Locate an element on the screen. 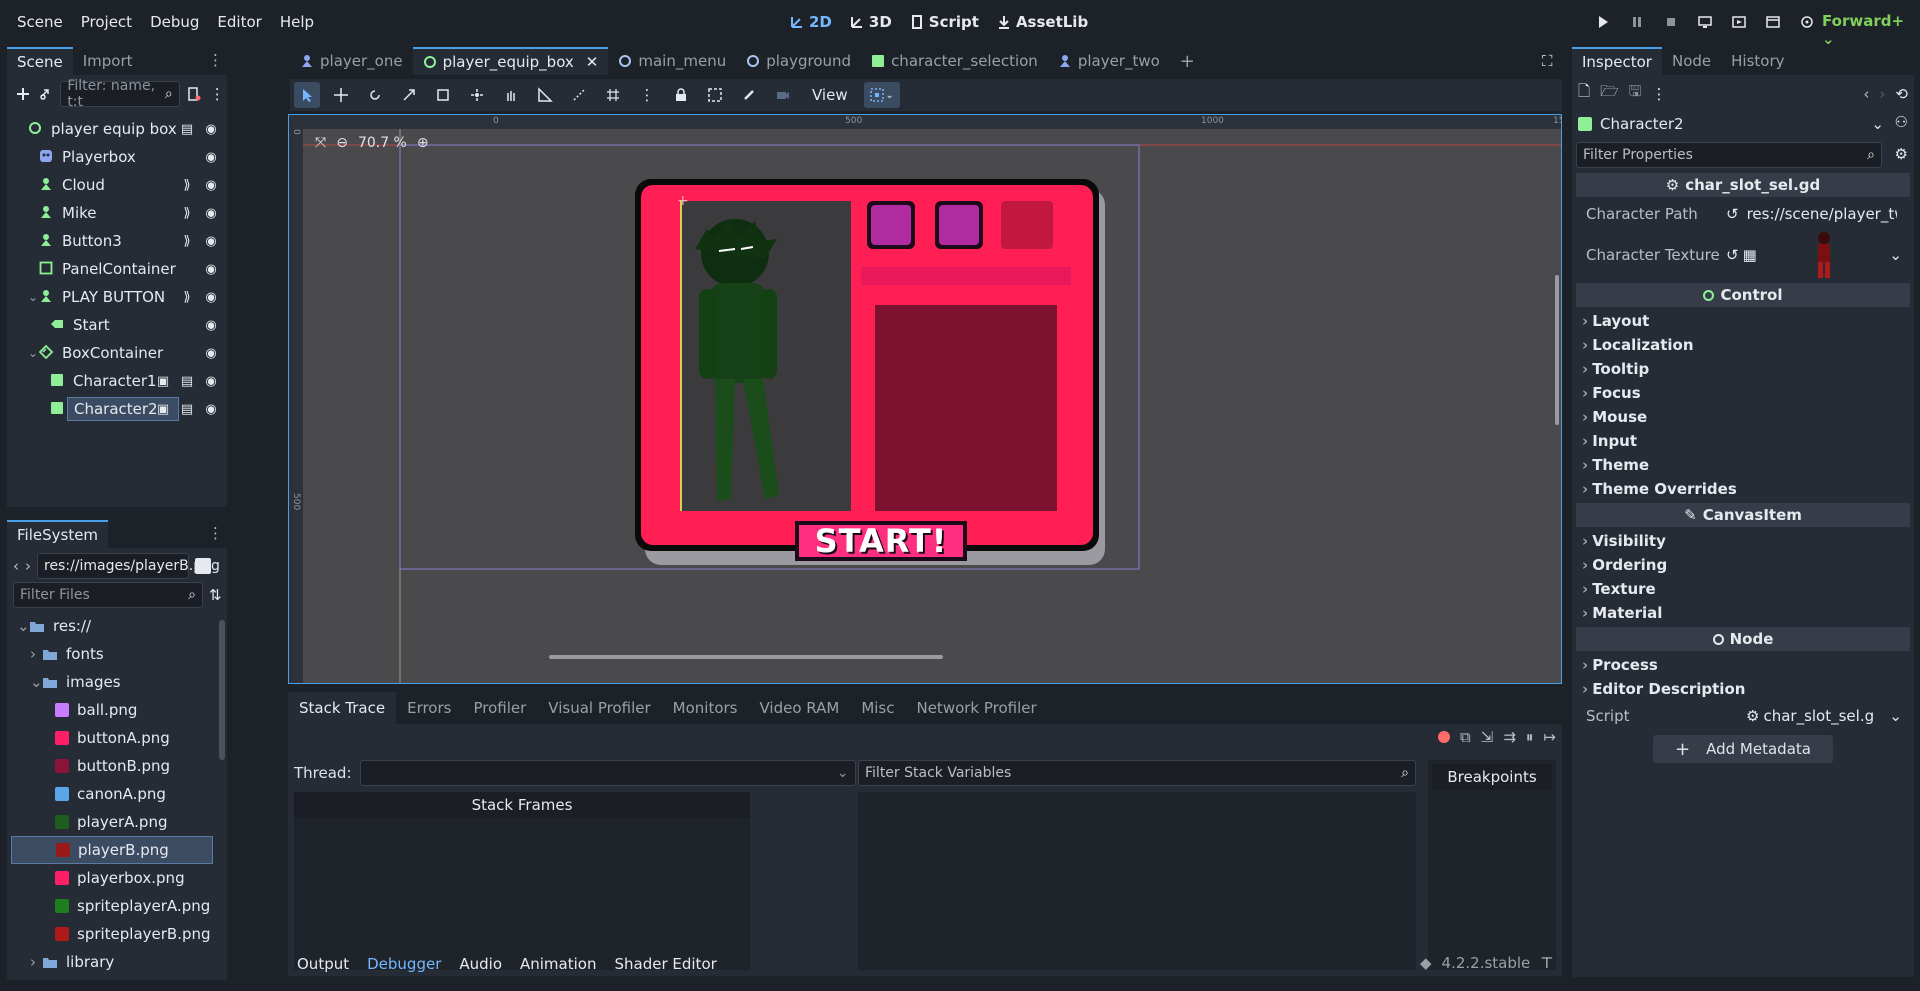  debugger-tab-monitors: Monitors is located at coordinates (705, 708).